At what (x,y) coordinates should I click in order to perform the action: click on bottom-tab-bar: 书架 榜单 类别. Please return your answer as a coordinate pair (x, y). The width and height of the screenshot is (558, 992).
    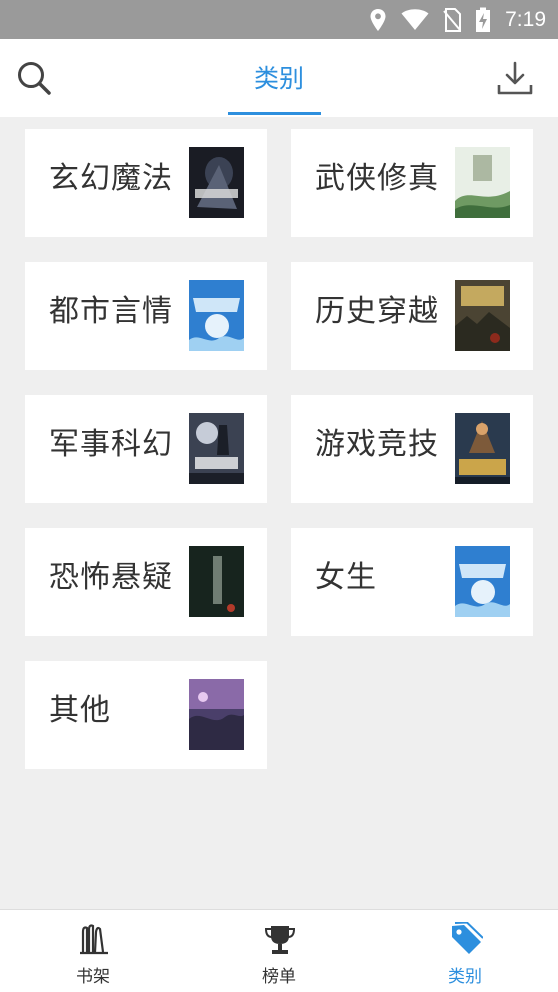
    Looking at the image, I should click on (279, 950).